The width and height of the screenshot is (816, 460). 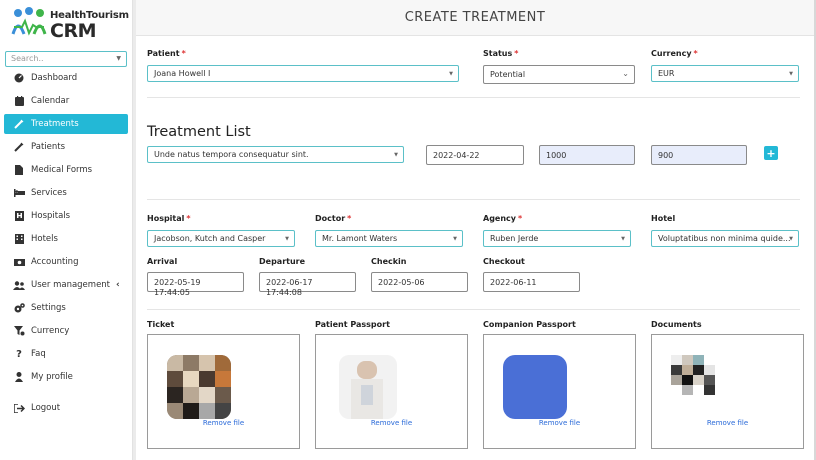 I want to click on search-input: Search.. ▼, so click(x=66, y=59).